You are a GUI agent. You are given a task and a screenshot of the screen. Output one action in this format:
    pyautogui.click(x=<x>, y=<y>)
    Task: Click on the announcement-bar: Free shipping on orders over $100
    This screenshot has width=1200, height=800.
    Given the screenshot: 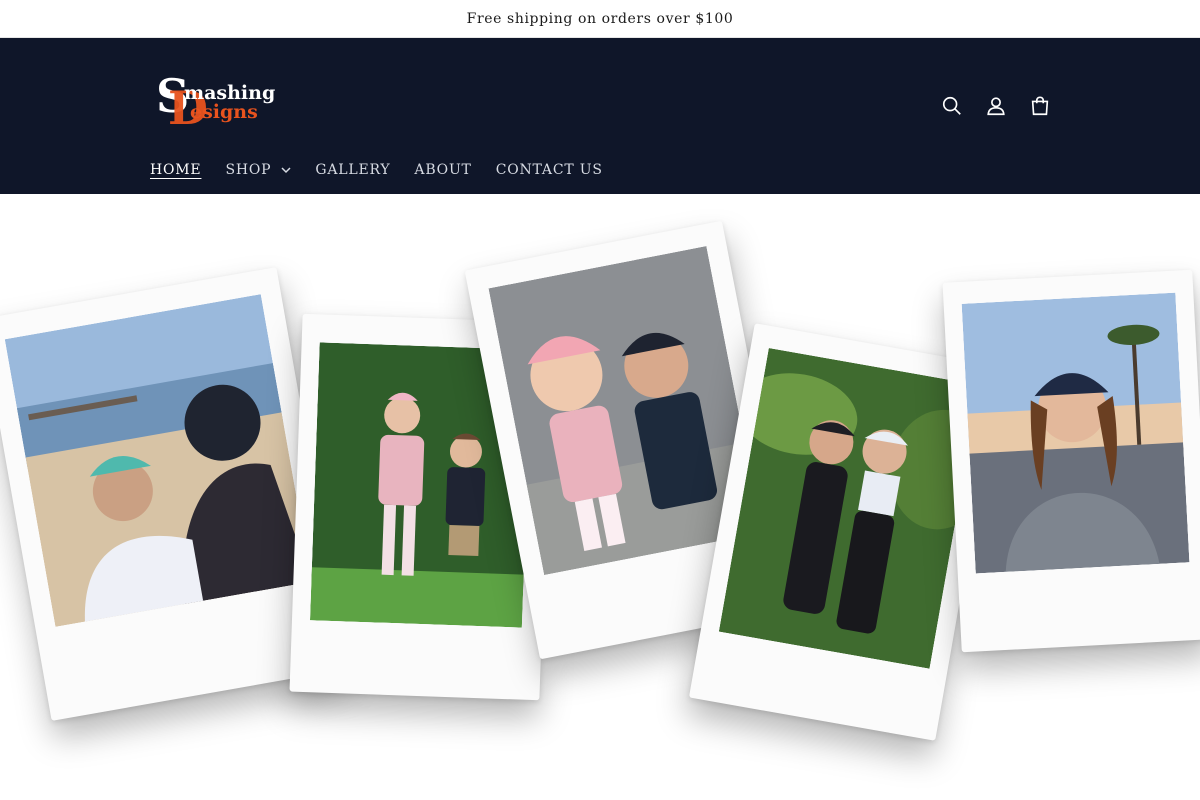 What is the action you would take?
    pyautogui.click(x=600, y=19)
    